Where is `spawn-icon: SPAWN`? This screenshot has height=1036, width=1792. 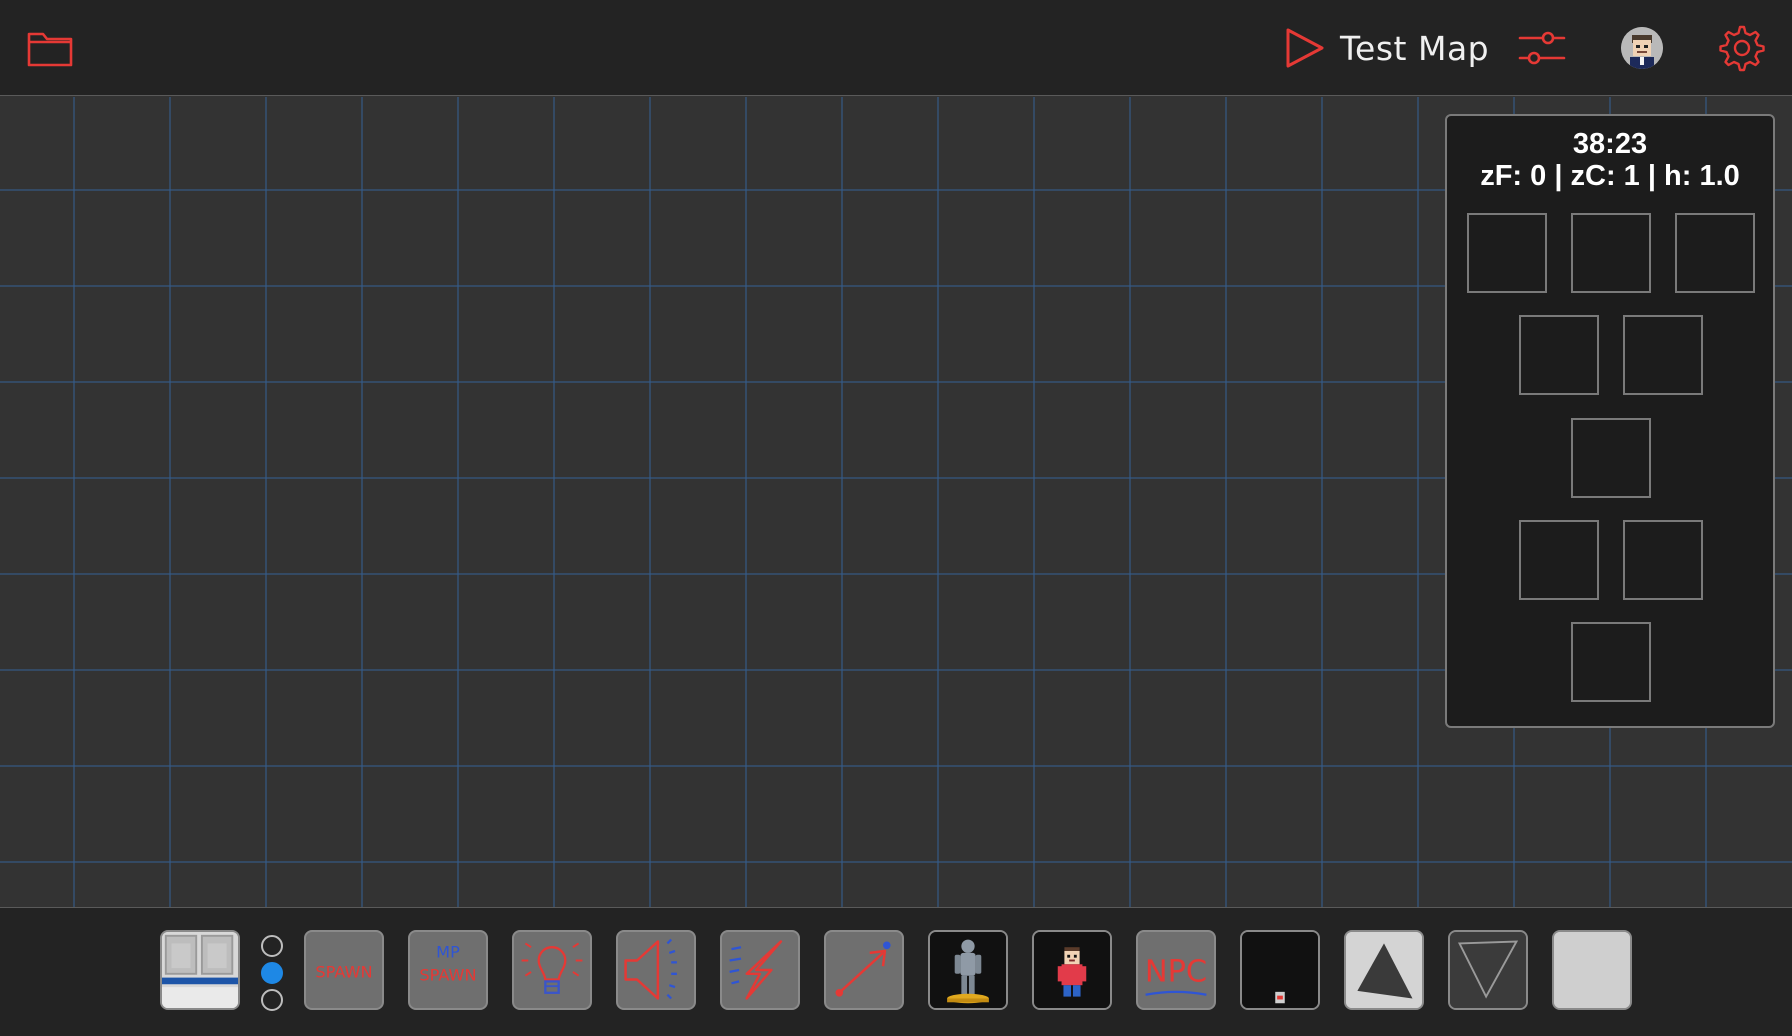 spawn-icon: SPAWN is located at coordinates (343, 972).